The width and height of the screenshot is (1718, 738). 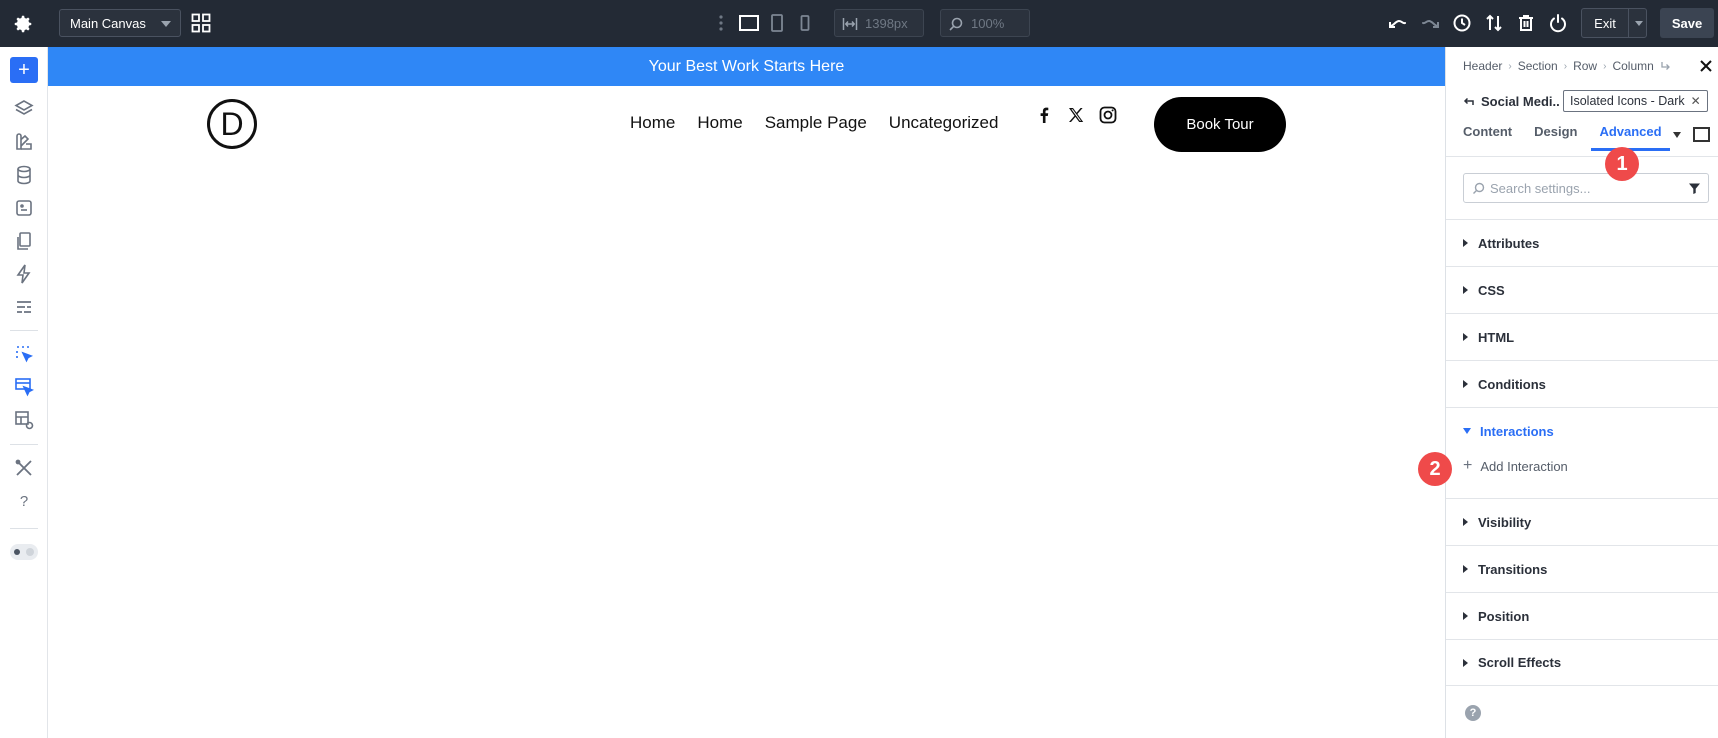 What do you see at coordinates (1462, 23) in the screenshot?
I see `history-clock-icon` at bounding box center [1462, 23].